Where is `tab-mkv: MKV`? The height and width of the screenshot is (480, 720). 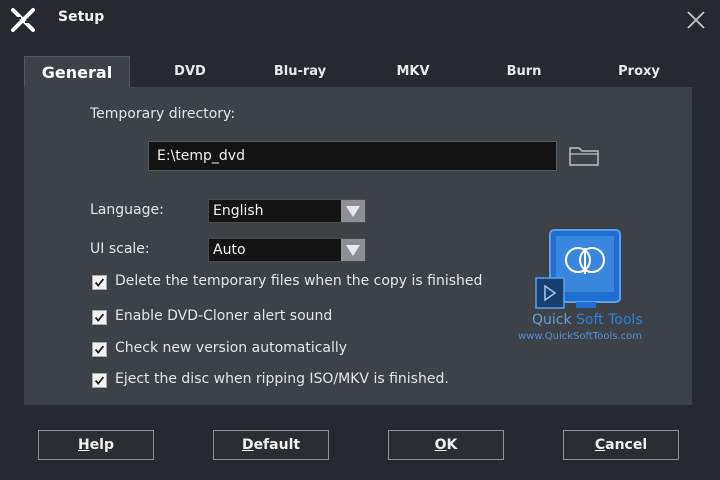 tab-mkv: MKV is located at coordinates (413, 72).